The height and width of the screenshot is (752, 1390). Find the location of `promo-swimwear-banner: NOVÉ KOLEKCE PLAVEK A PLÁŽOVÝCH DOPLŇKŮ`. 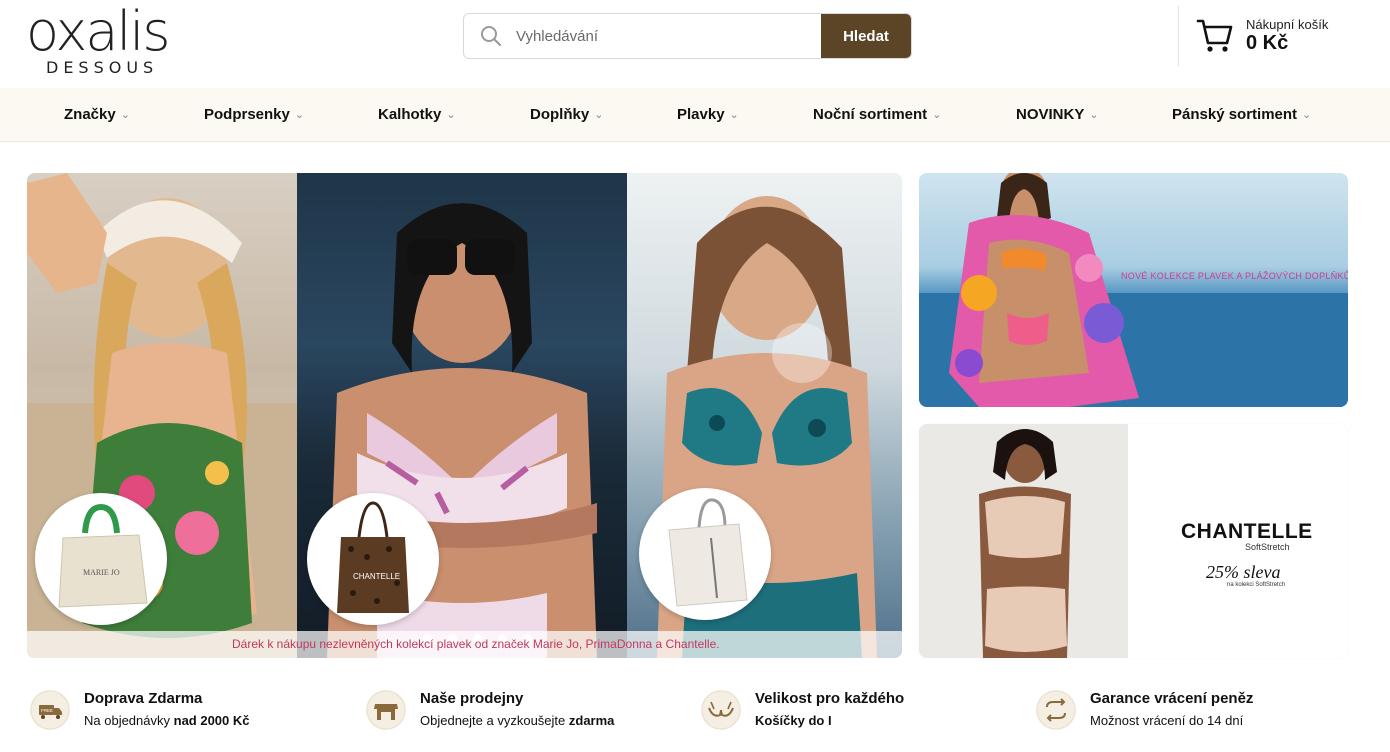

promo-swimwear-banner: NOVÉ KOLEKCE PLAVEK A PLÁŽOVÝCH DOPLŇKŮ is located at coordinates (1133, 290).